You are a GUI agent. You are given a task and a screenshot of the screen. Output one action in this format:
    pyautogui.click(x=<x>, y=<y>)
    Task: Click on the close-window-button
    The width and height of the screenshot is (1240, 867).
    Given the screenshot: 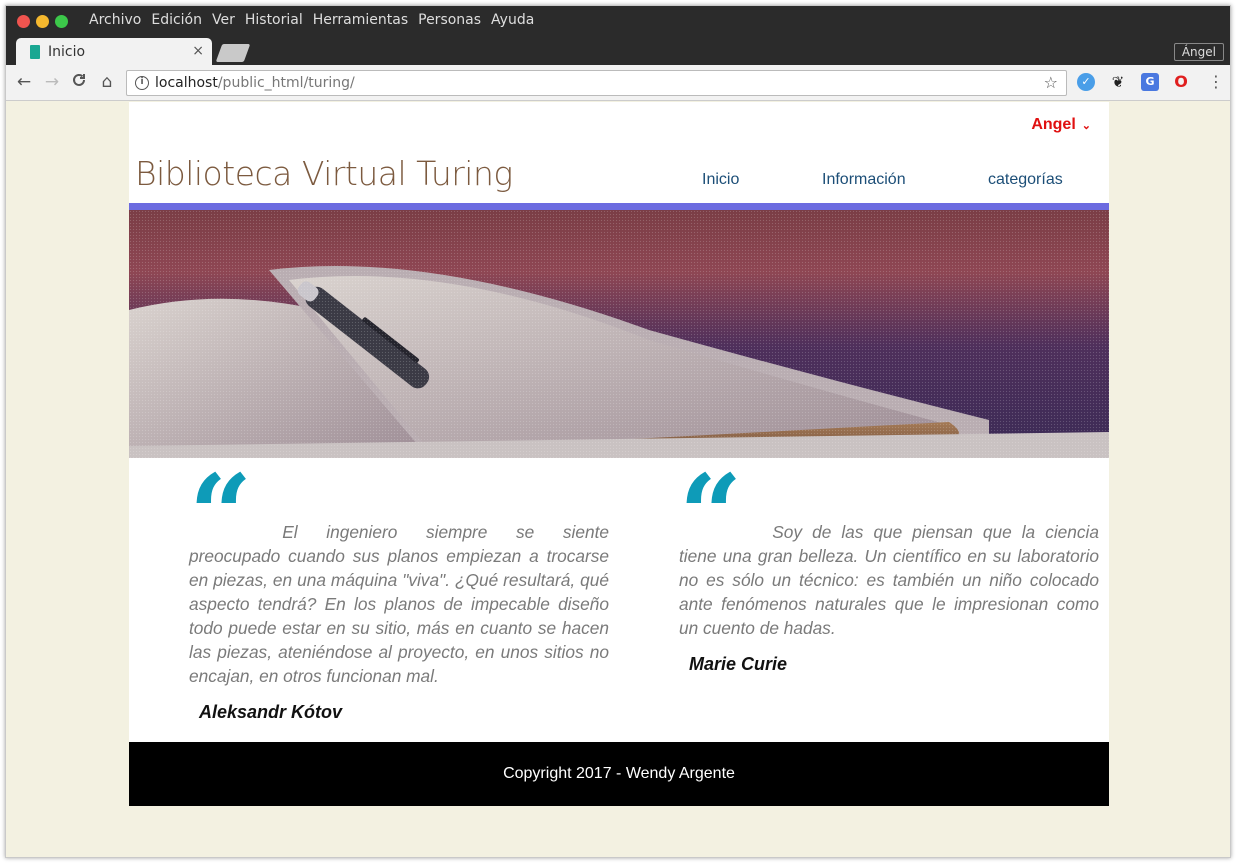 What is the action you would take?
    pyautogui.click(x=23, y=21)
    